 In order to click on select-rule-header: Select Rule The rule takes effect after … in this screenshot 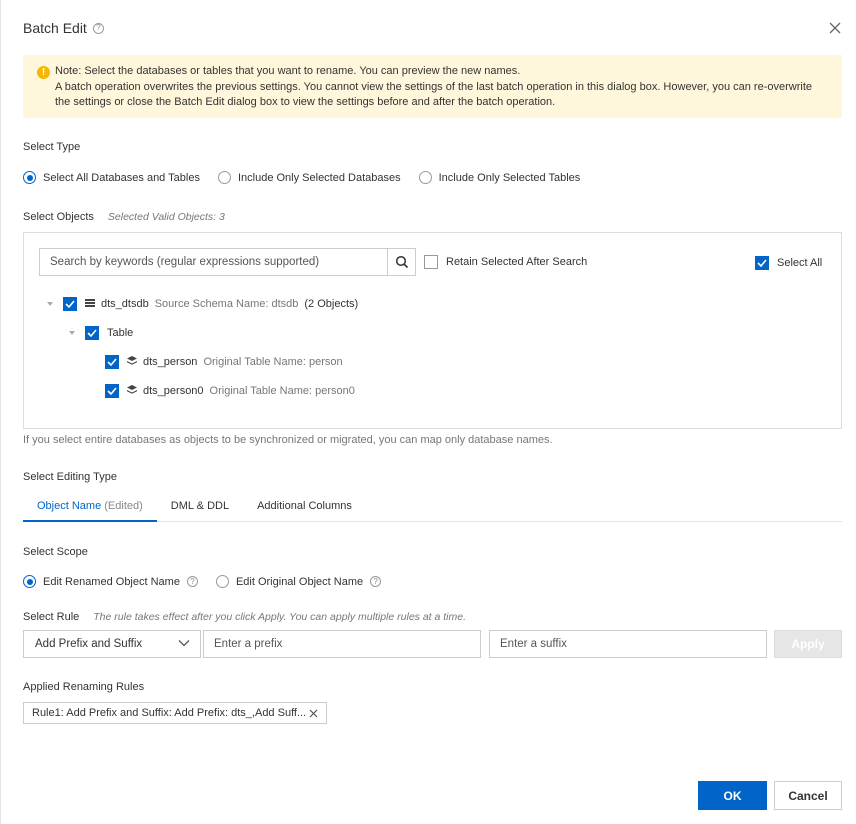, I will do `click(244, 617)`.